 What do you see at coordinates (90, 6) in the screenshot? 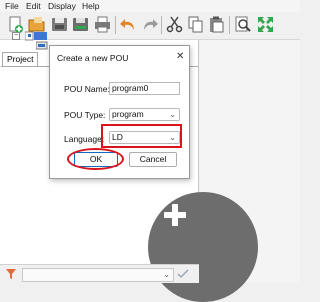
I see `menu-help: Help` at bounding box center [90, 6].